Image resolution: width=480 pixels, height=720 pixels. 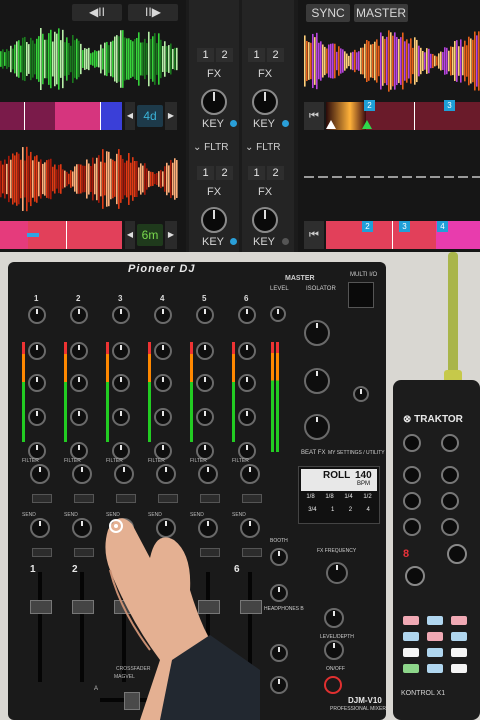 What do you see at coordinates (337, 573) in the screenshot?
I see `fx-select-knob` at bounding box center [337, 573].